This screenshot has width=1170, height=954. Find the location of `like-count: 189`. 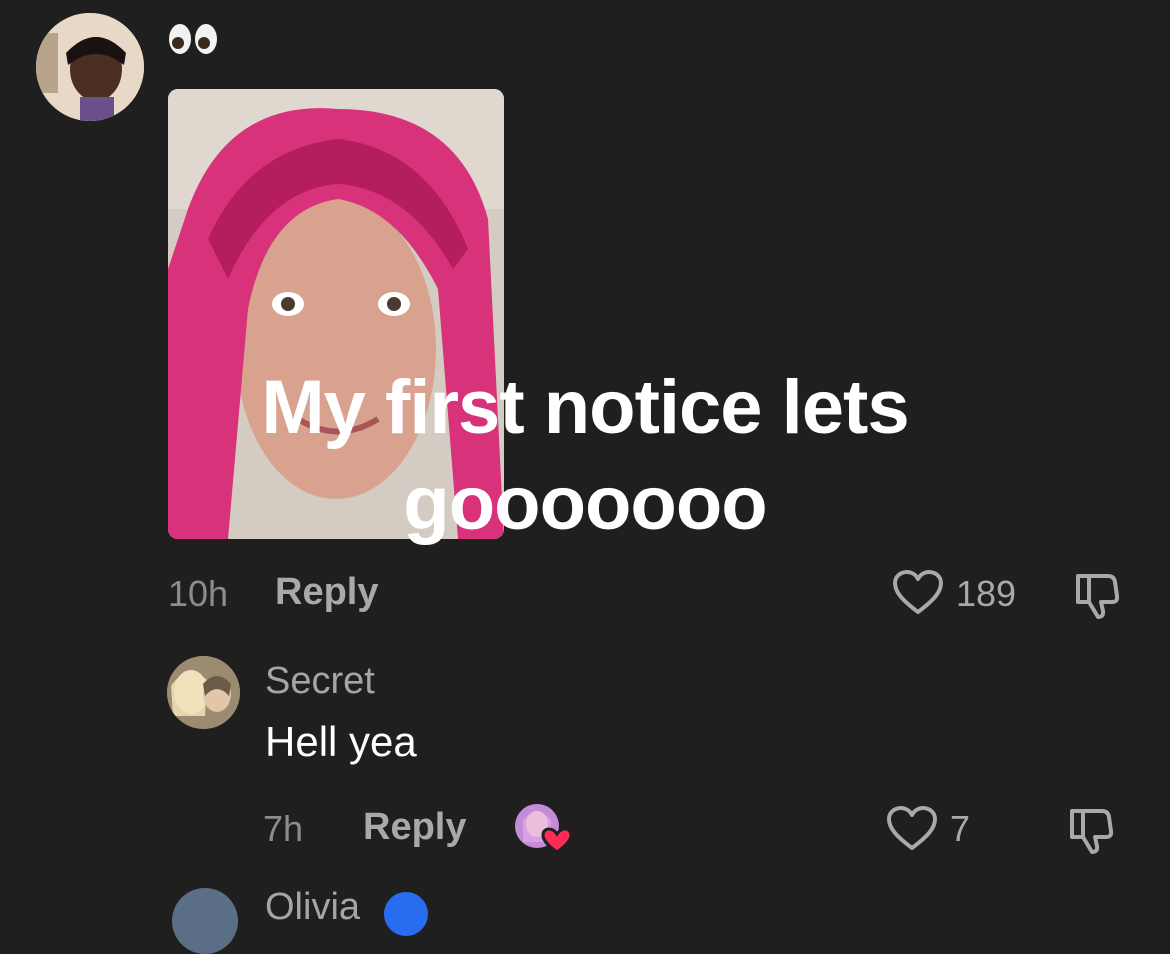

like-count: 189 is located at coordinates (986, 593).